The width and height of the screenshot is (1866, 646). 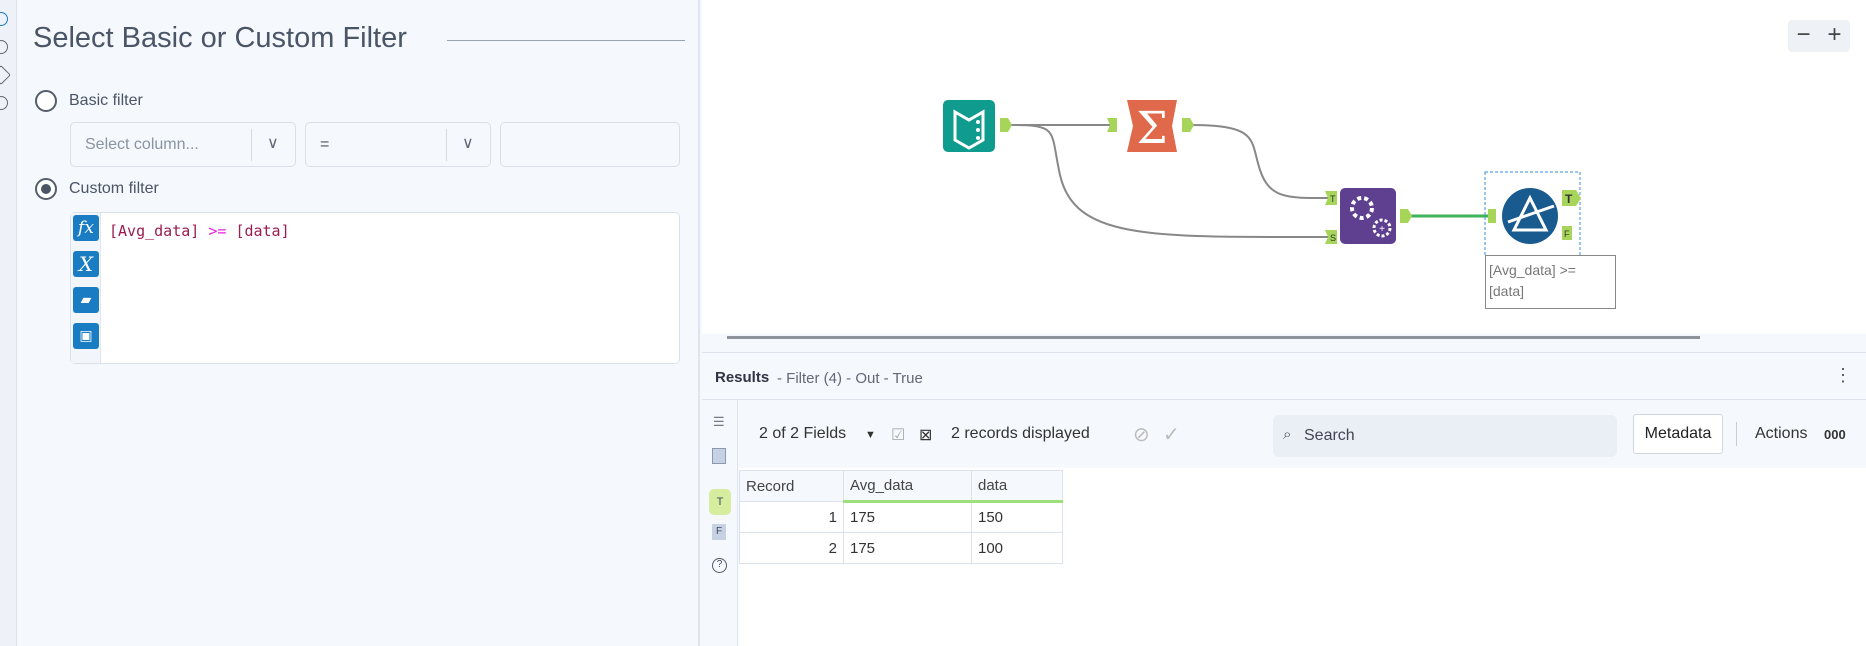 I want to click on config-icon, so click(x=4, y=19).